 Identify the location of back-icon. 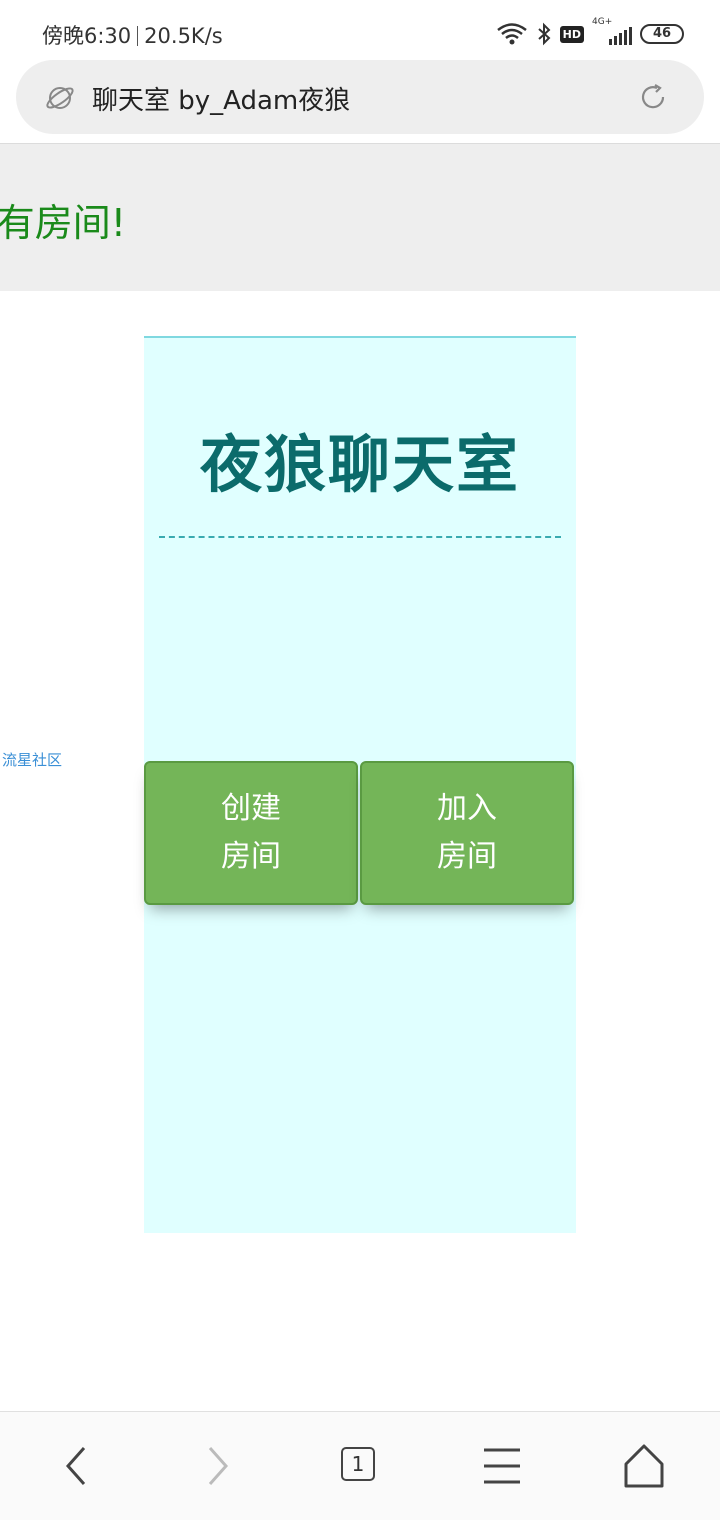
(75, 1466).